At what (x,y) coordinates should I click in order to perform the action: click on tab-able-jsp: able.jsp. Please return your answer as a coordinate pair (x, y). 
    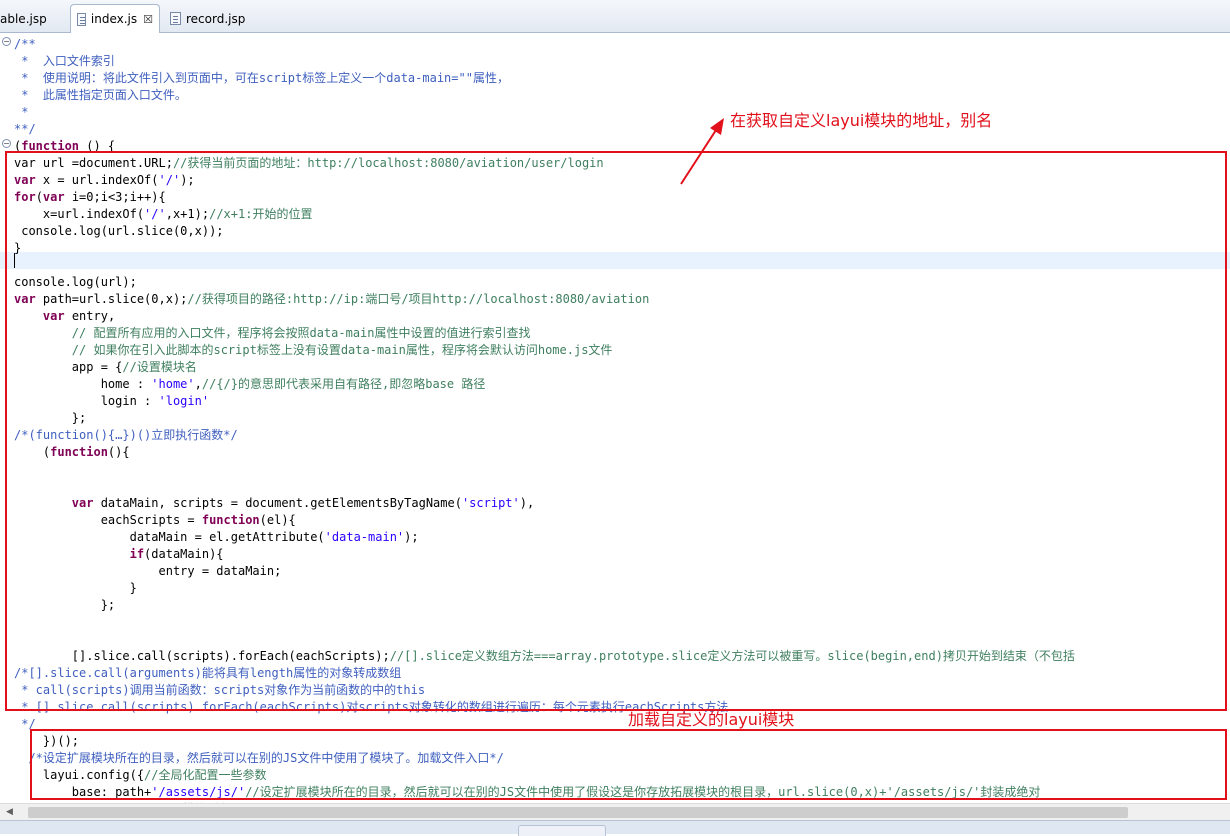
    Looking at the image, I should click on (26, 18).